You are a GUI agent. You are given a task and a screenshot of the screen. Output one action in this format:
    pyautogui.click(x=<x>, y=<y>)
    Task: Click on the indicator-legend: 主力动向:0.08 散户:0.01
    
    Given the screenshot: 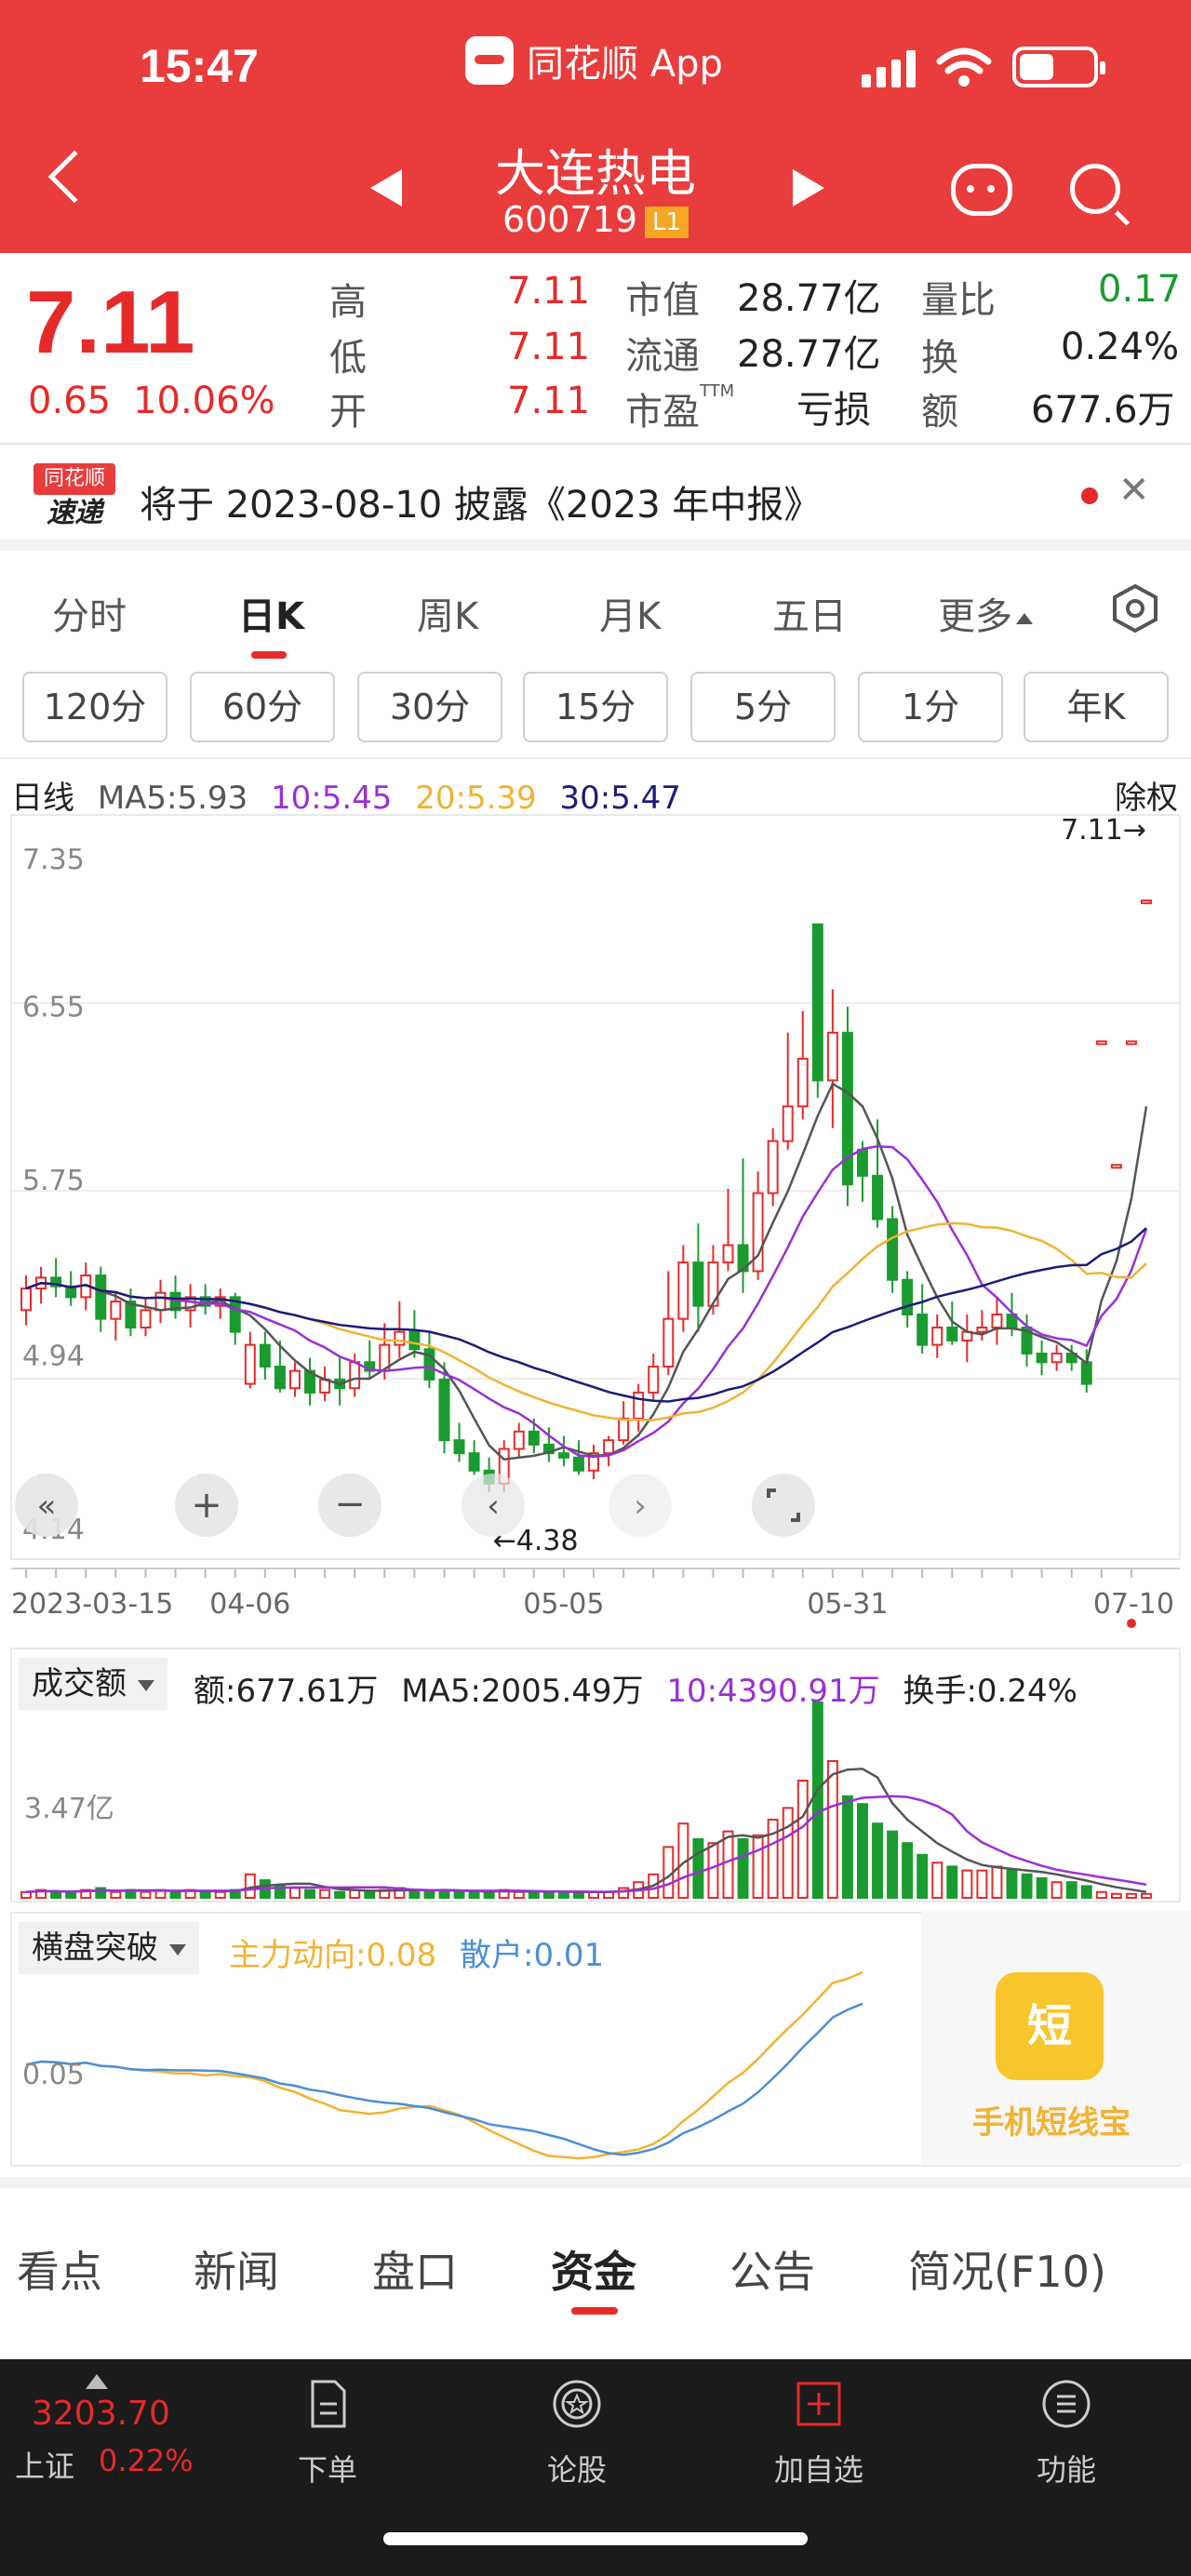 What is the action you would take?
    pyautogui.click(x=423, y=1952)
    